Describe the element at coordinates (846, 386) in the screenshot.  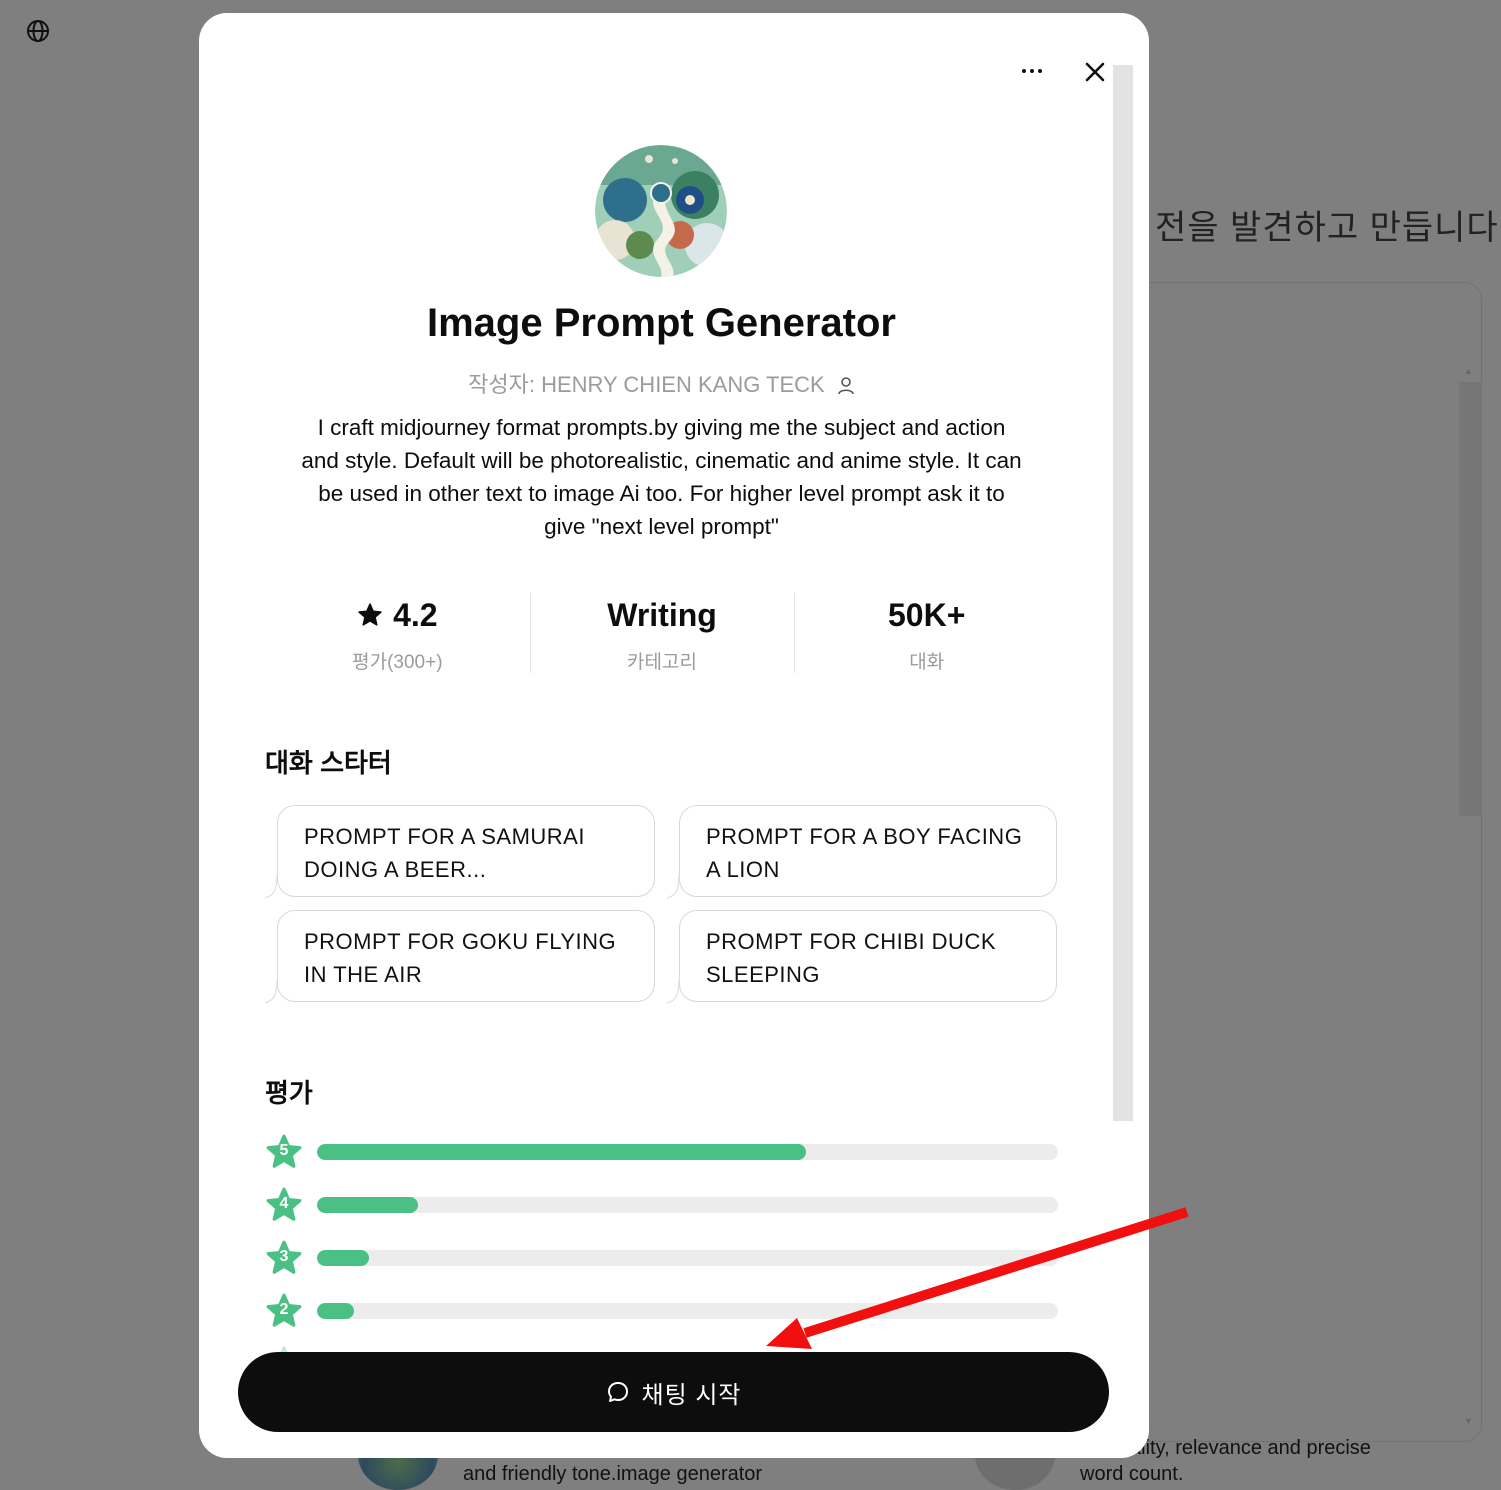
I see `person-icon` at that location.